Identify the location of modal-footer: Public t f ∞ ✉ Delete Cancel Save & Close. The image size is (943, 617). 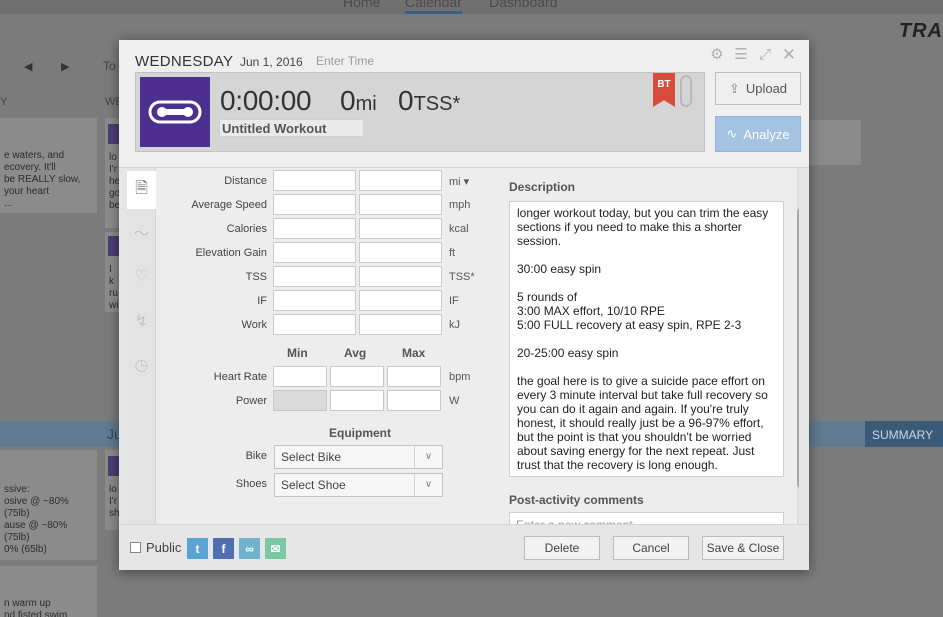
(464, 547).